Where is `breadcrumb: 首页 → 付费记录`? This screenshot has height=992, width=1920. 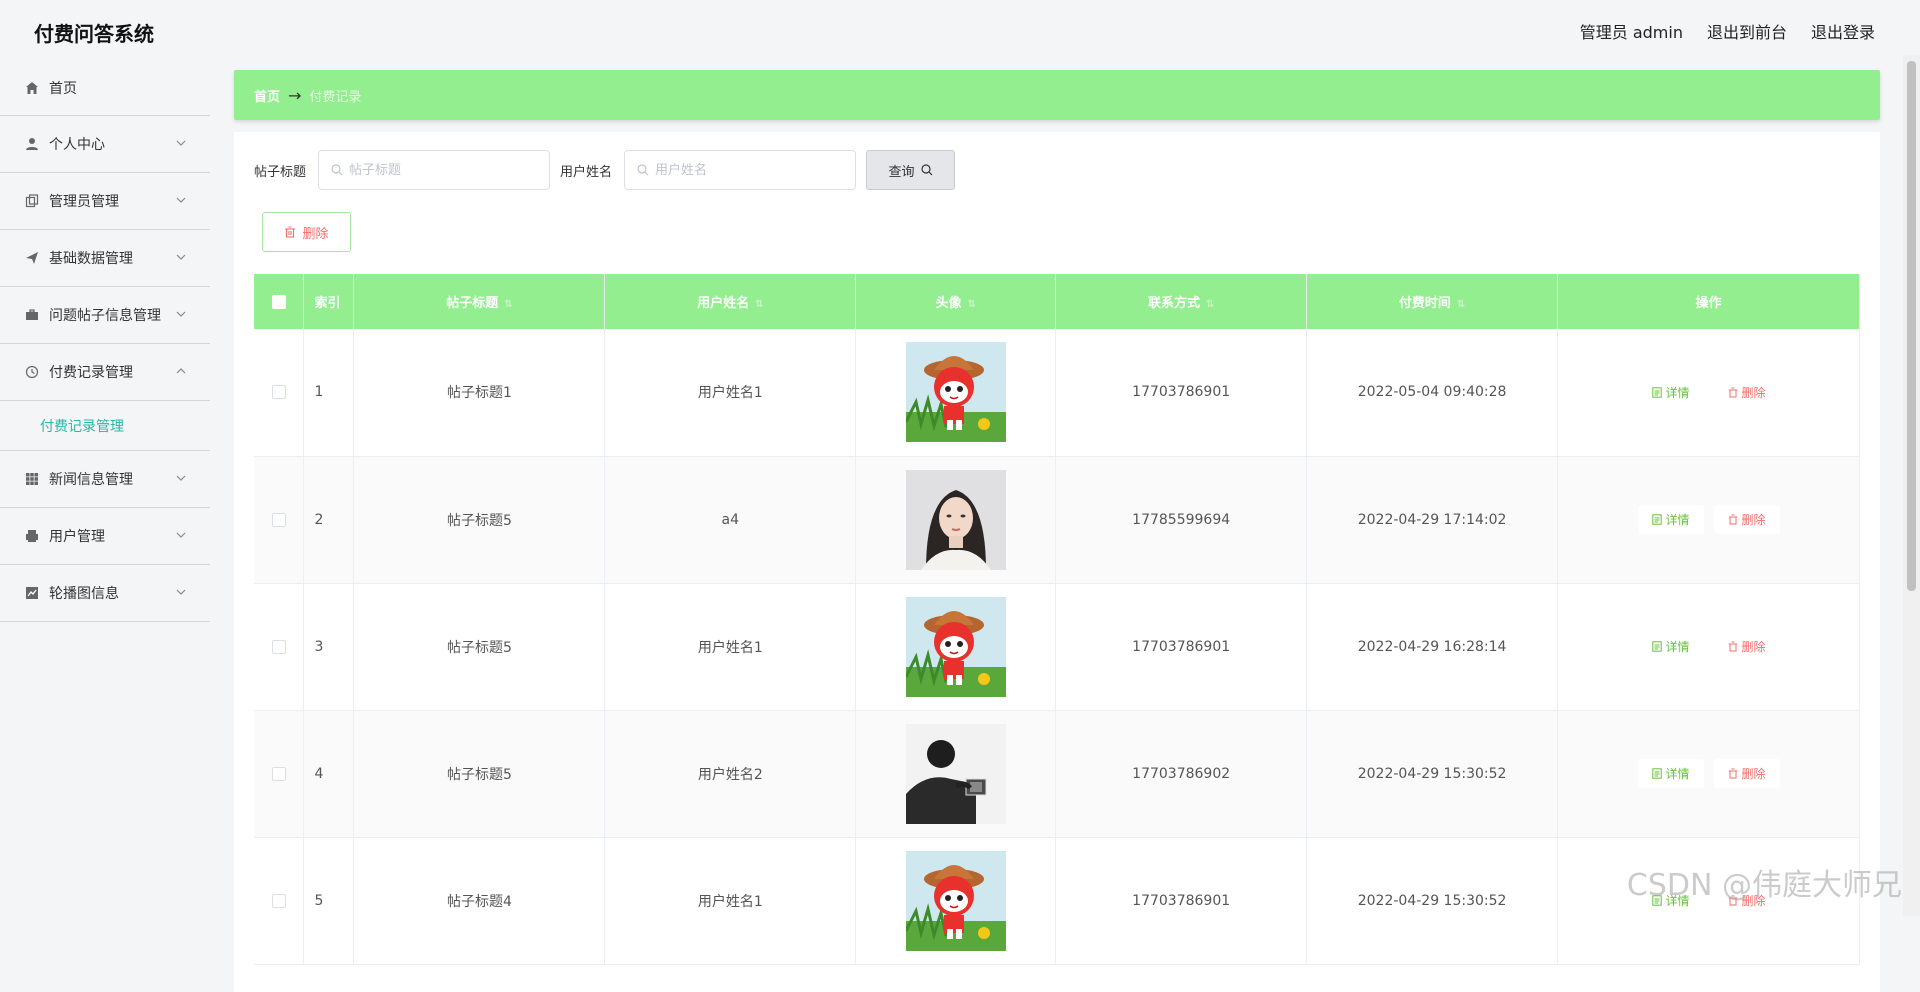
breadcrumb: 首页 → 付费记录 is located at coordinates (1057, 95).